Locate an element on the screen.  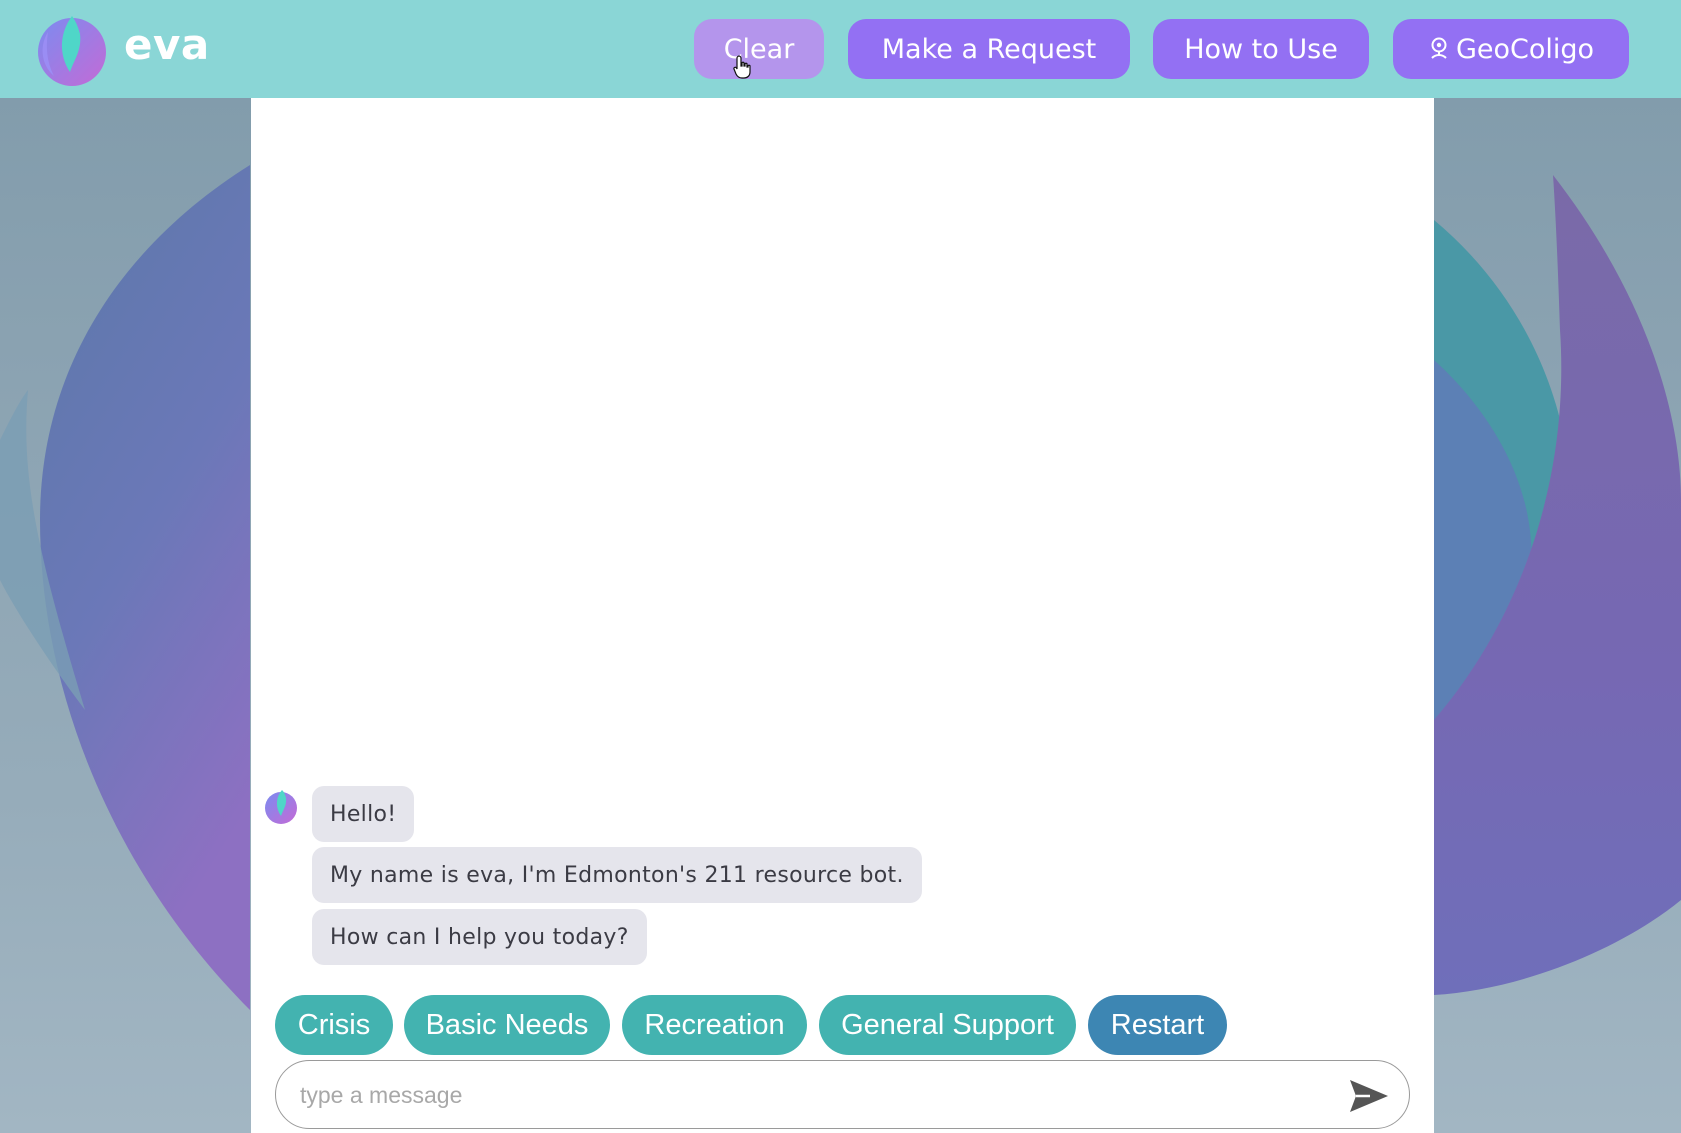
eva-flame-avatar-icon is located at coordinates (281, 807).